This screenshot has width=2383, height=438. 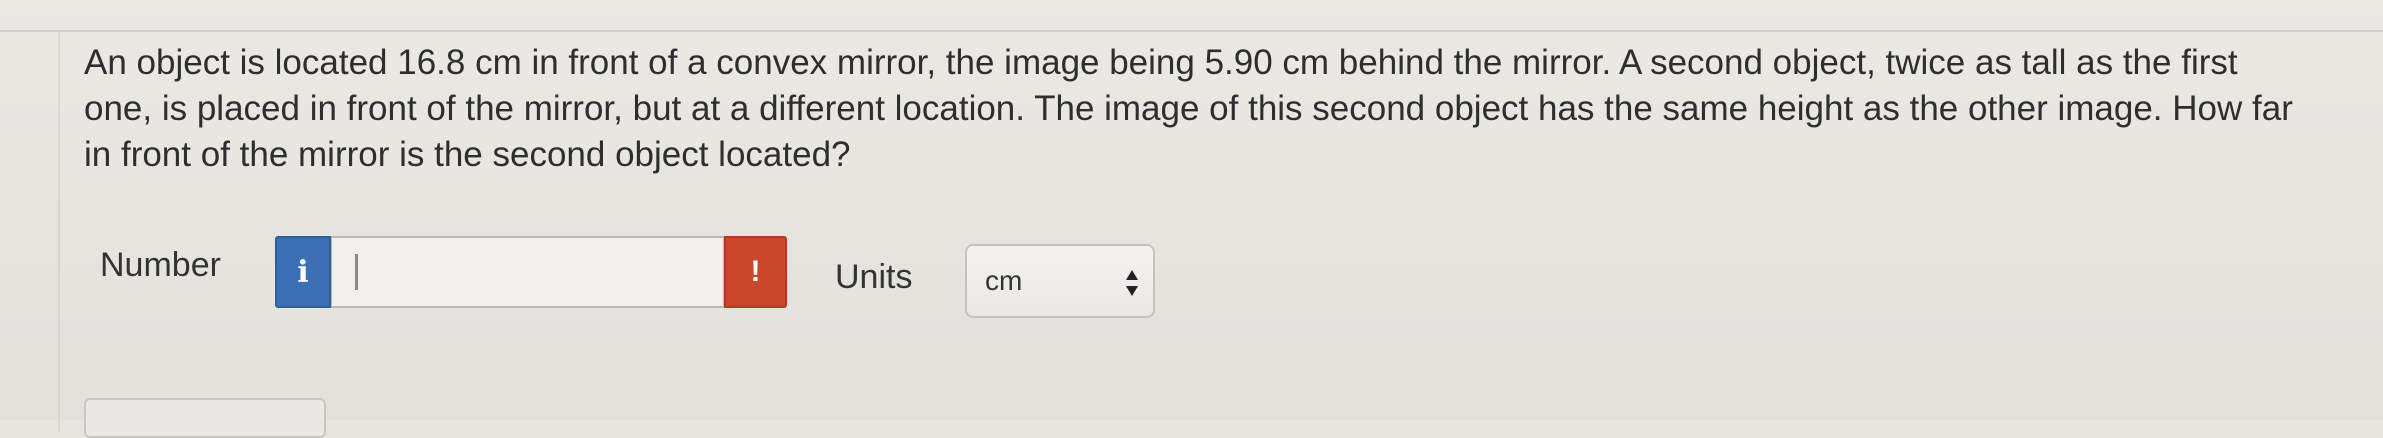 I want to click on number-label: Number, so click(x=160, y=265).